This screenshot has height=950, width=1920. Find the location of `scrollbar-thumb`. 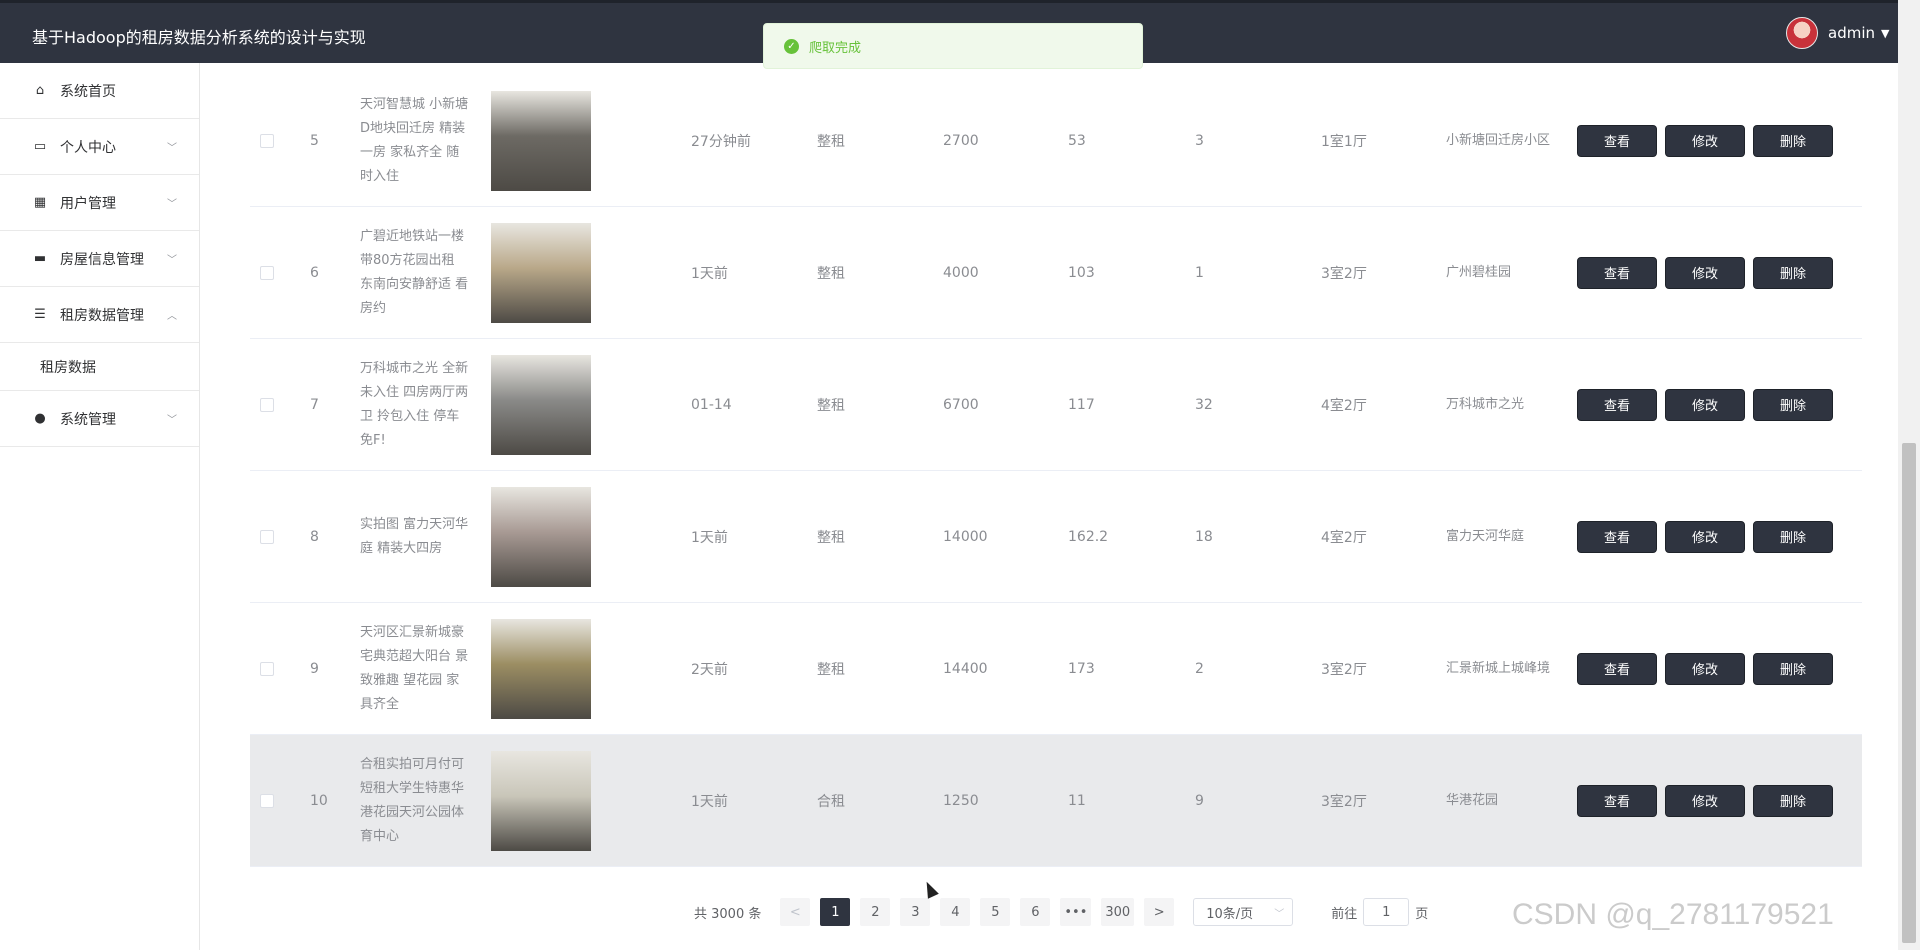

scrollbar-thumb is located at coordinates (1909, 693).